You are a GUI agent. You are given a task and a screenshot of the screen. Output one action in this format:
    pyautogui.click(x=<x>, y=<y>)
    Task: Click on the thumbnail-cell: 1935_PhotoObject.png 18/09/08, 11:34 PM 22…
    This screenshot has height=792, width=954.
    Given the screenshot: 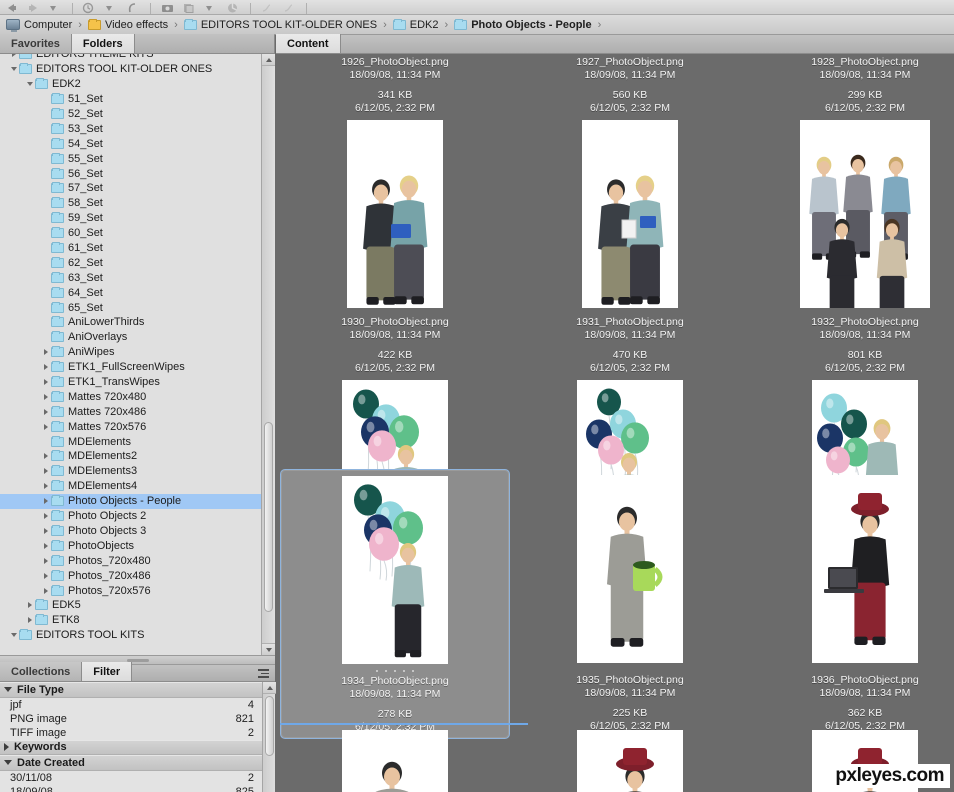 What is the action you would take?
    pyautogui.click(x=630, y=604)
    